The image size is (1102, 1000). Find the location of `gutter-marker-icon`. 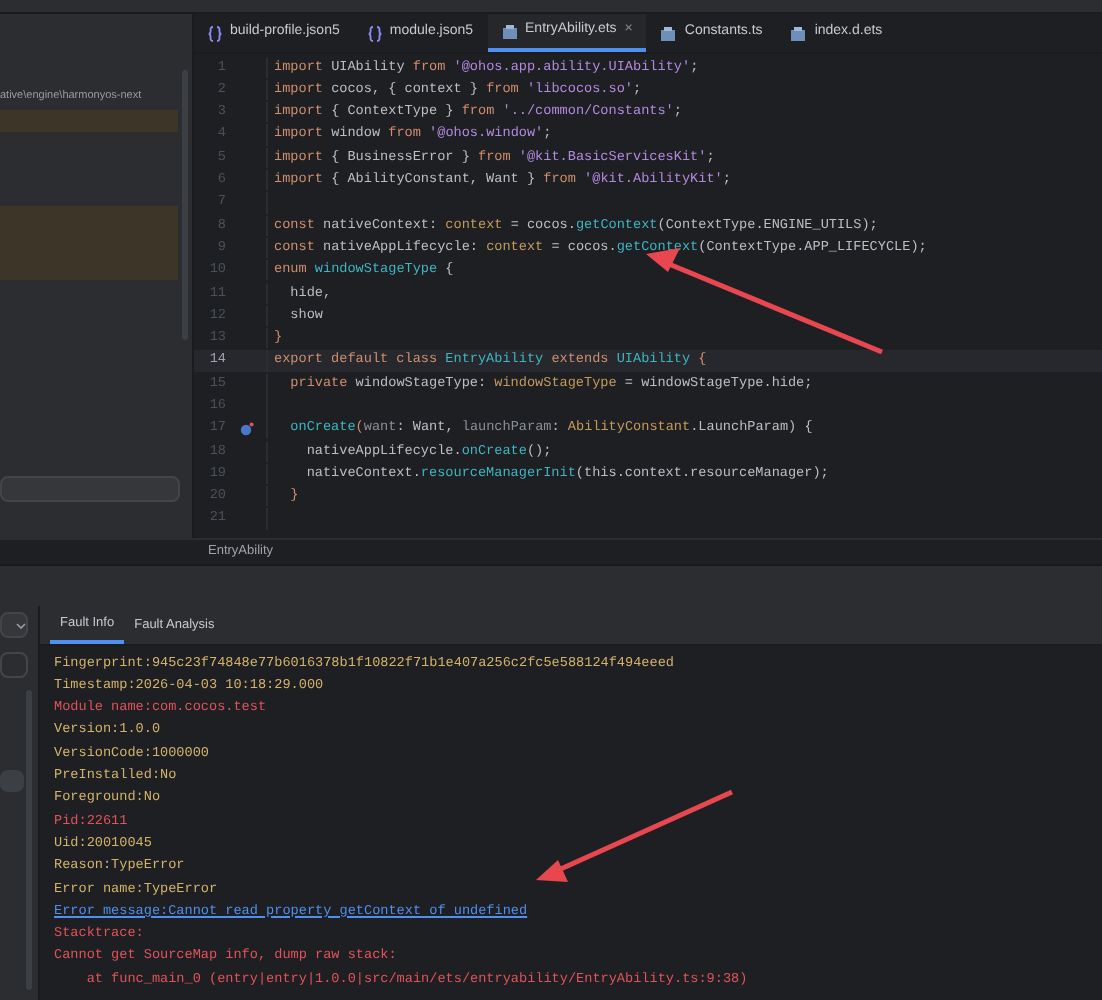

gutter-marker-icon is located at coordinates (246, 428).